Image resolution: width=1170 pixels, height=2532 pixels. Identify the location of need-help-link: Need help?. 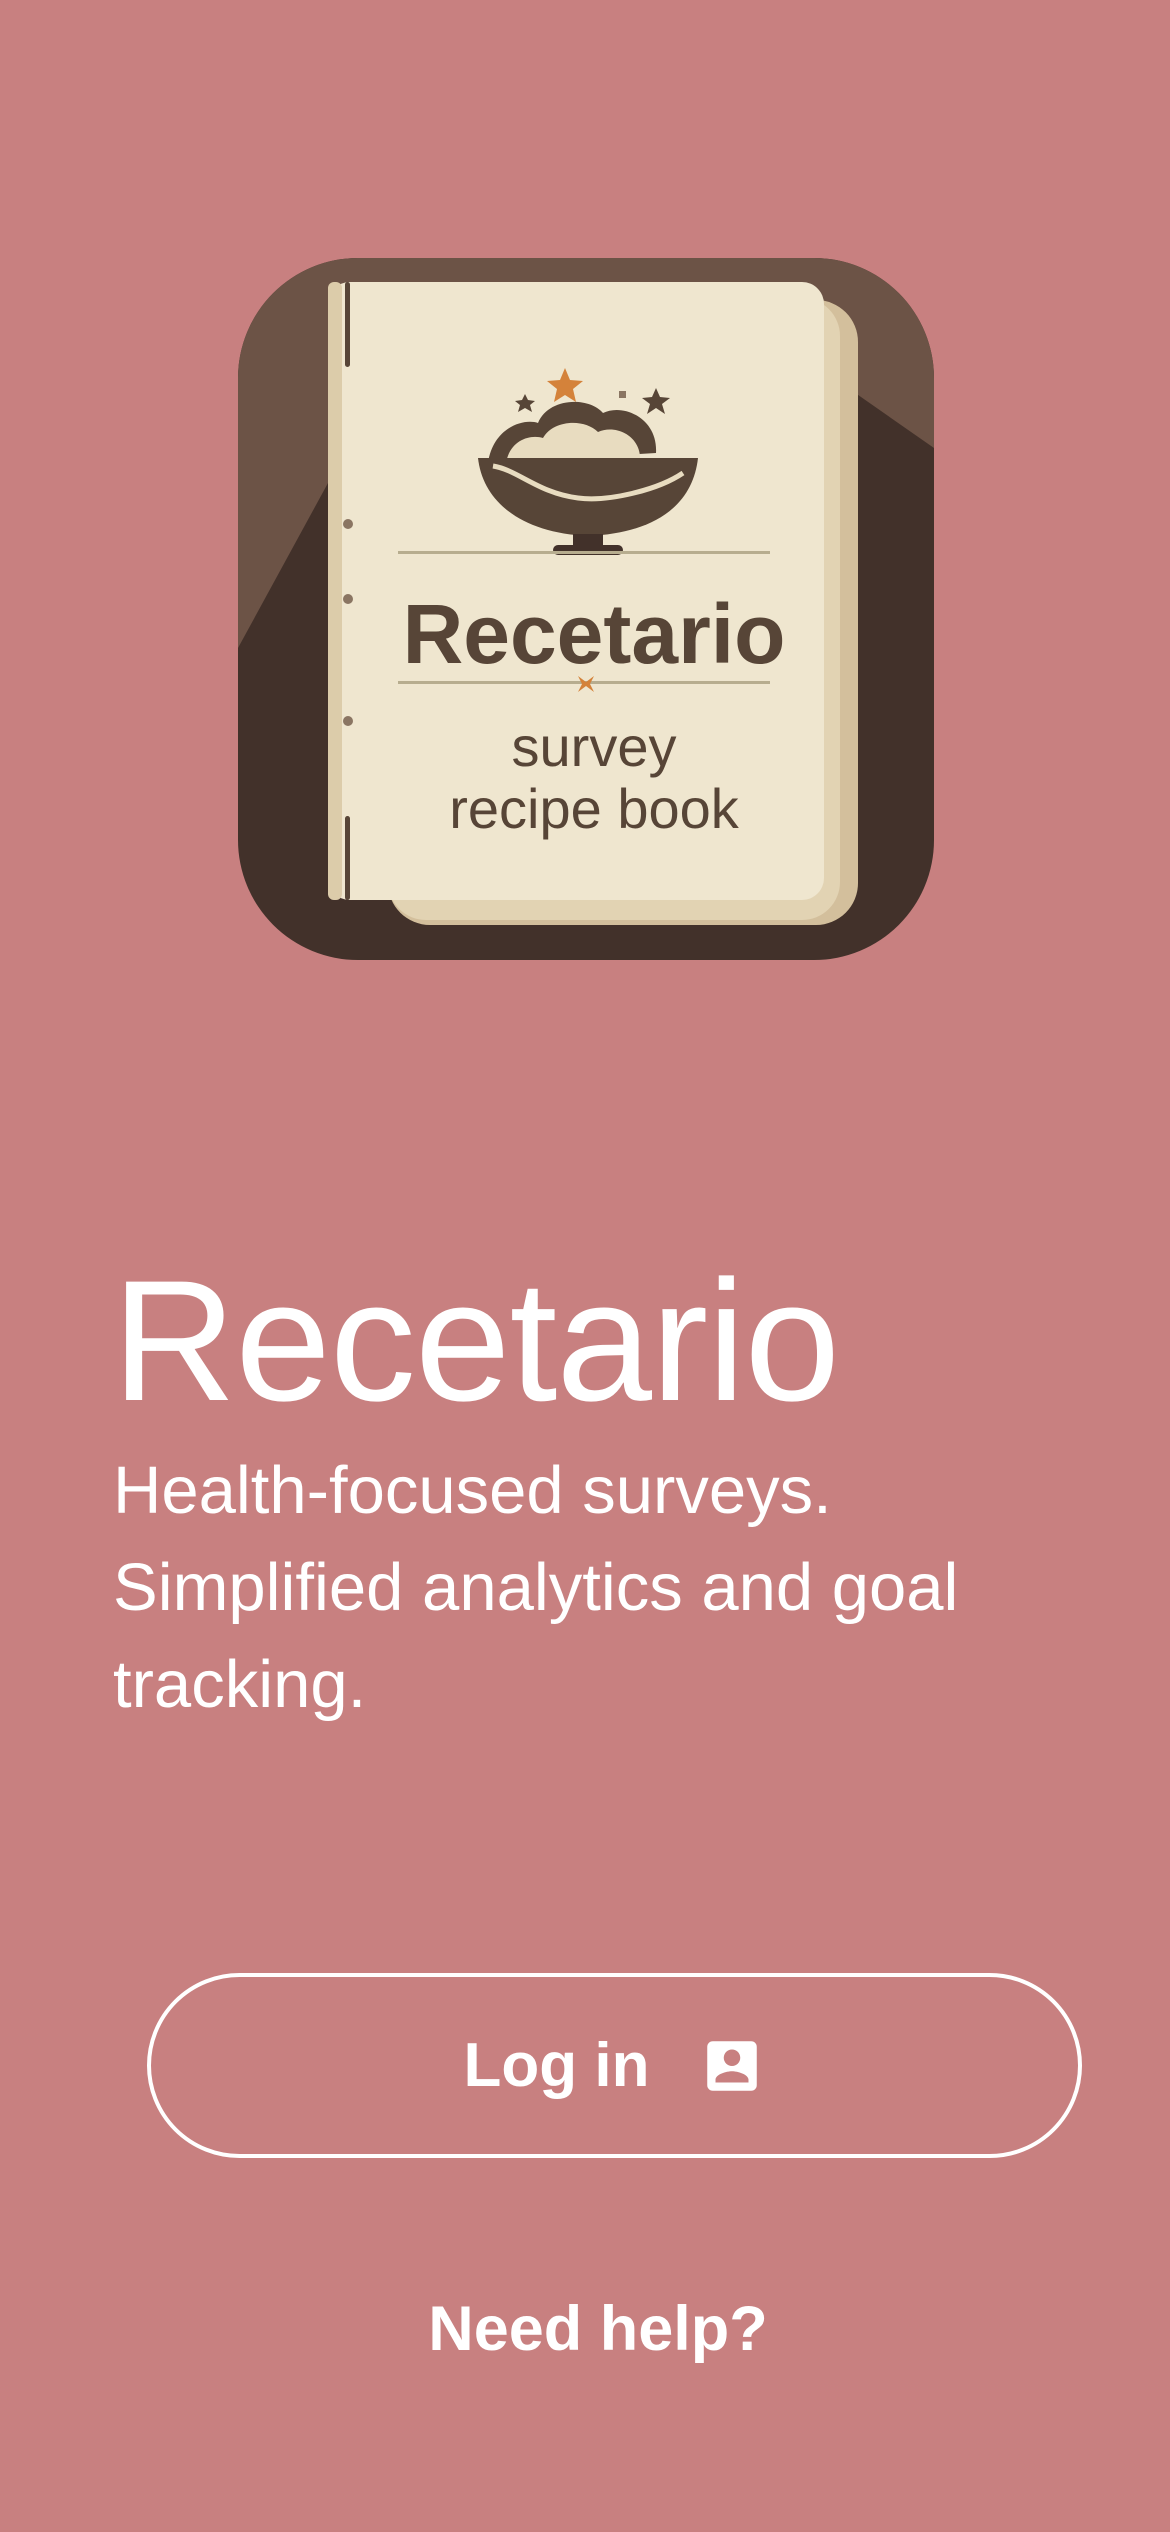
(585, 2329).